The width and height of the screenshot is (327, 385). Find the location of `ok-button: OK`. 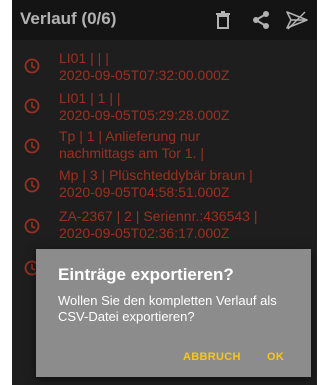

ok-button: OK is located at coordinates (275, 357).